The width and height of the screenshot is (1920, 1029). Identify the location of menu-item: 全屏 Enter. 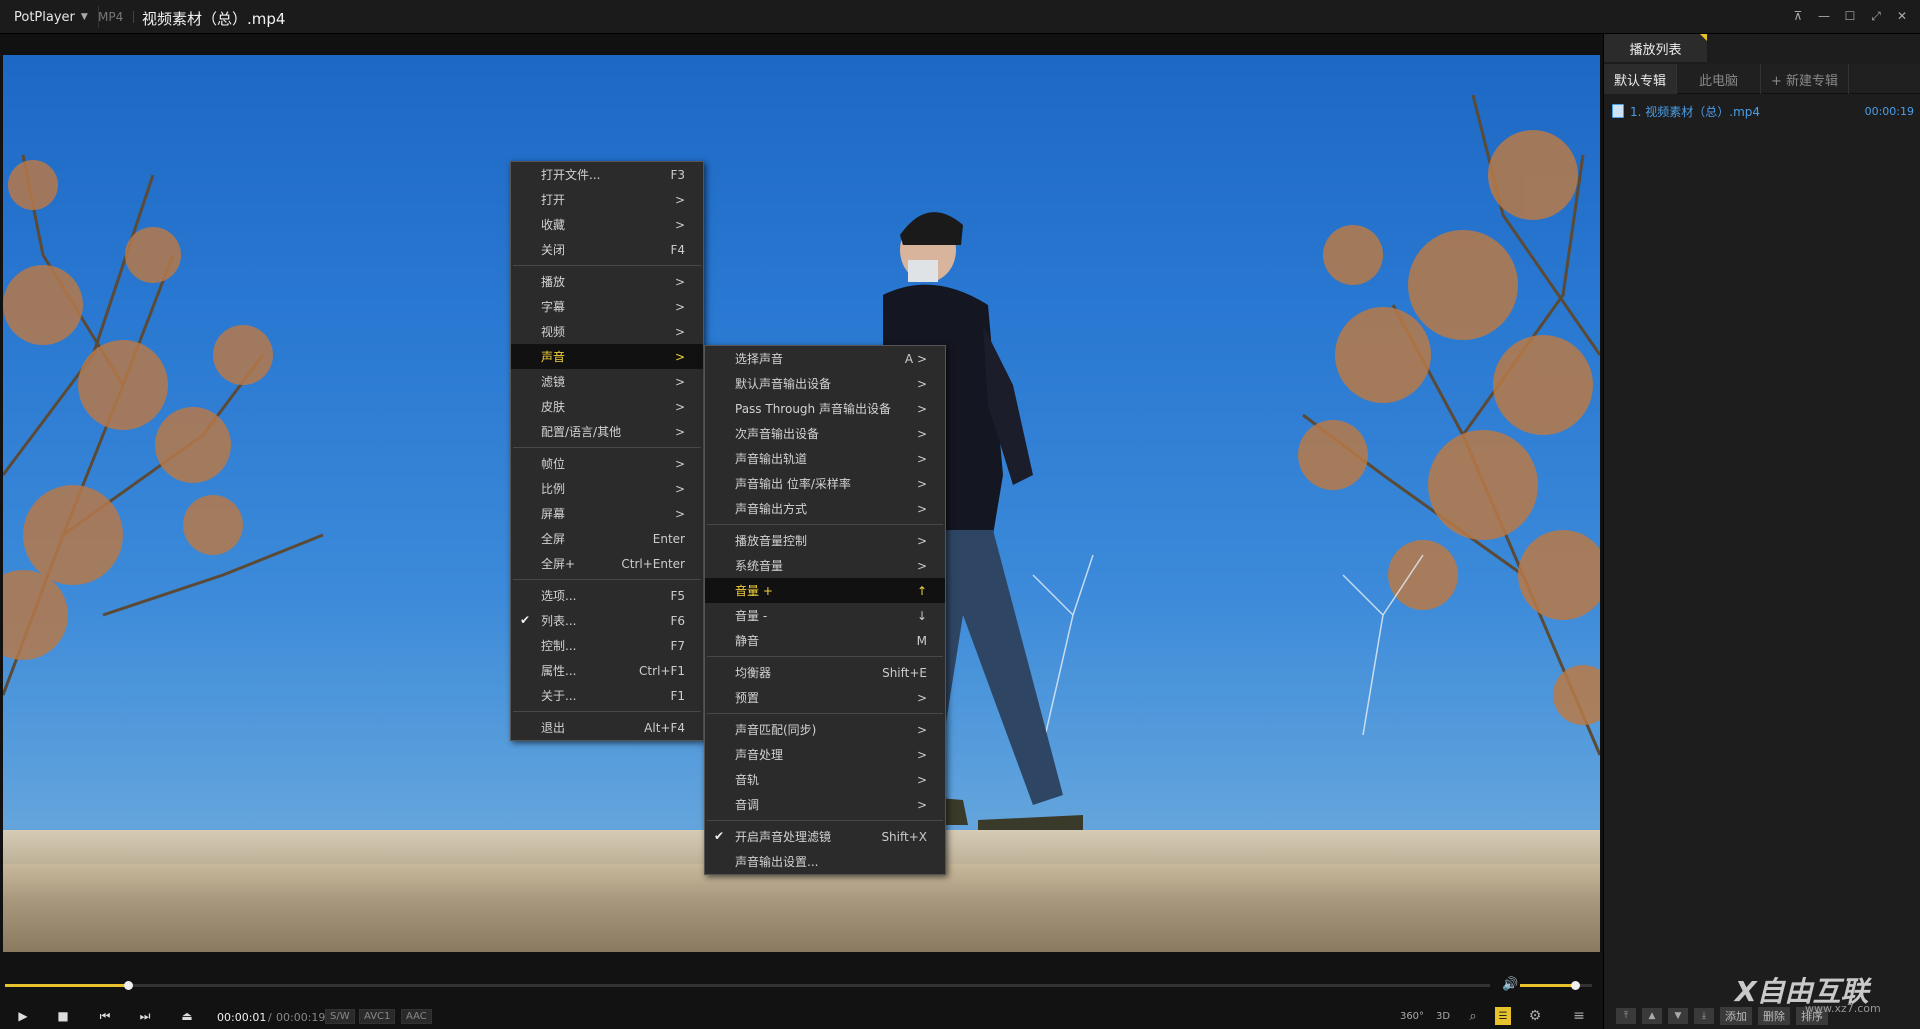
(607, 538).